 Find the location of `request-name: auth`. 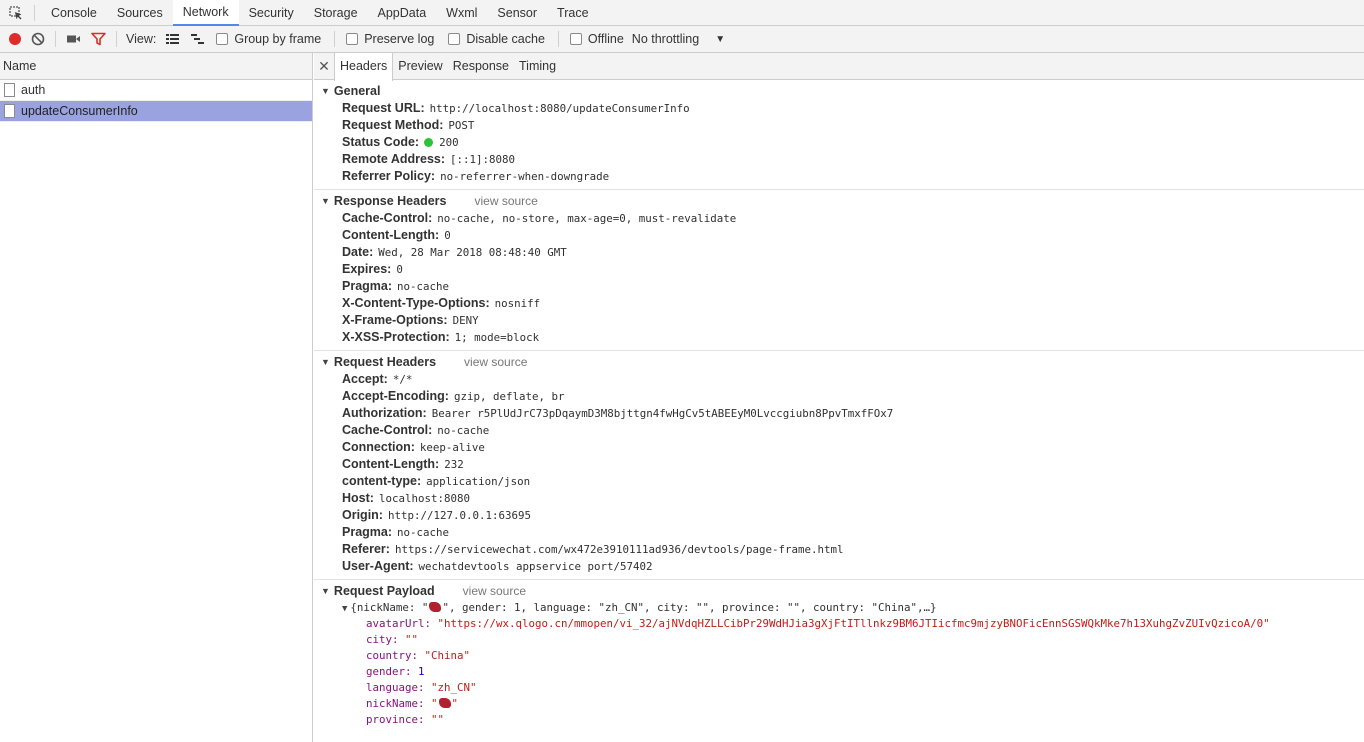

request-name: auth is located at coordinates (33, 90).